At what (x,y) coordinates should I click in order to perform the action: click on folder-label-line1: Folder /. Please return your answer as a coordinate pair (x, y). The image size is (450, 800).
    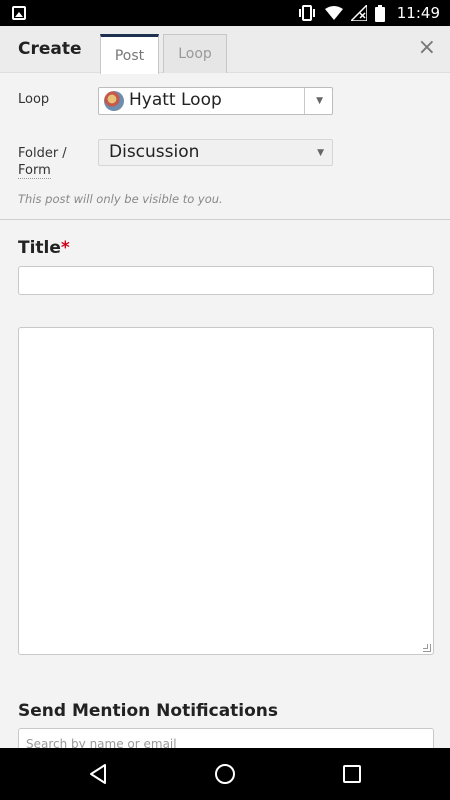
    Looking at the image, I should click on (42, 153).